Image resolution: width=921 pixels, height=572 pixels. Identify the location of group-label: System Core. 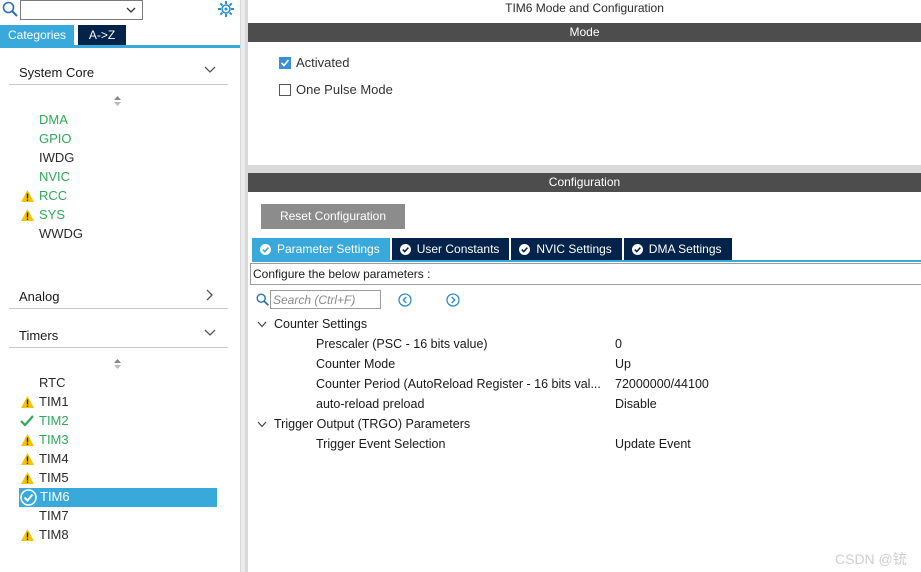
(57, 72).